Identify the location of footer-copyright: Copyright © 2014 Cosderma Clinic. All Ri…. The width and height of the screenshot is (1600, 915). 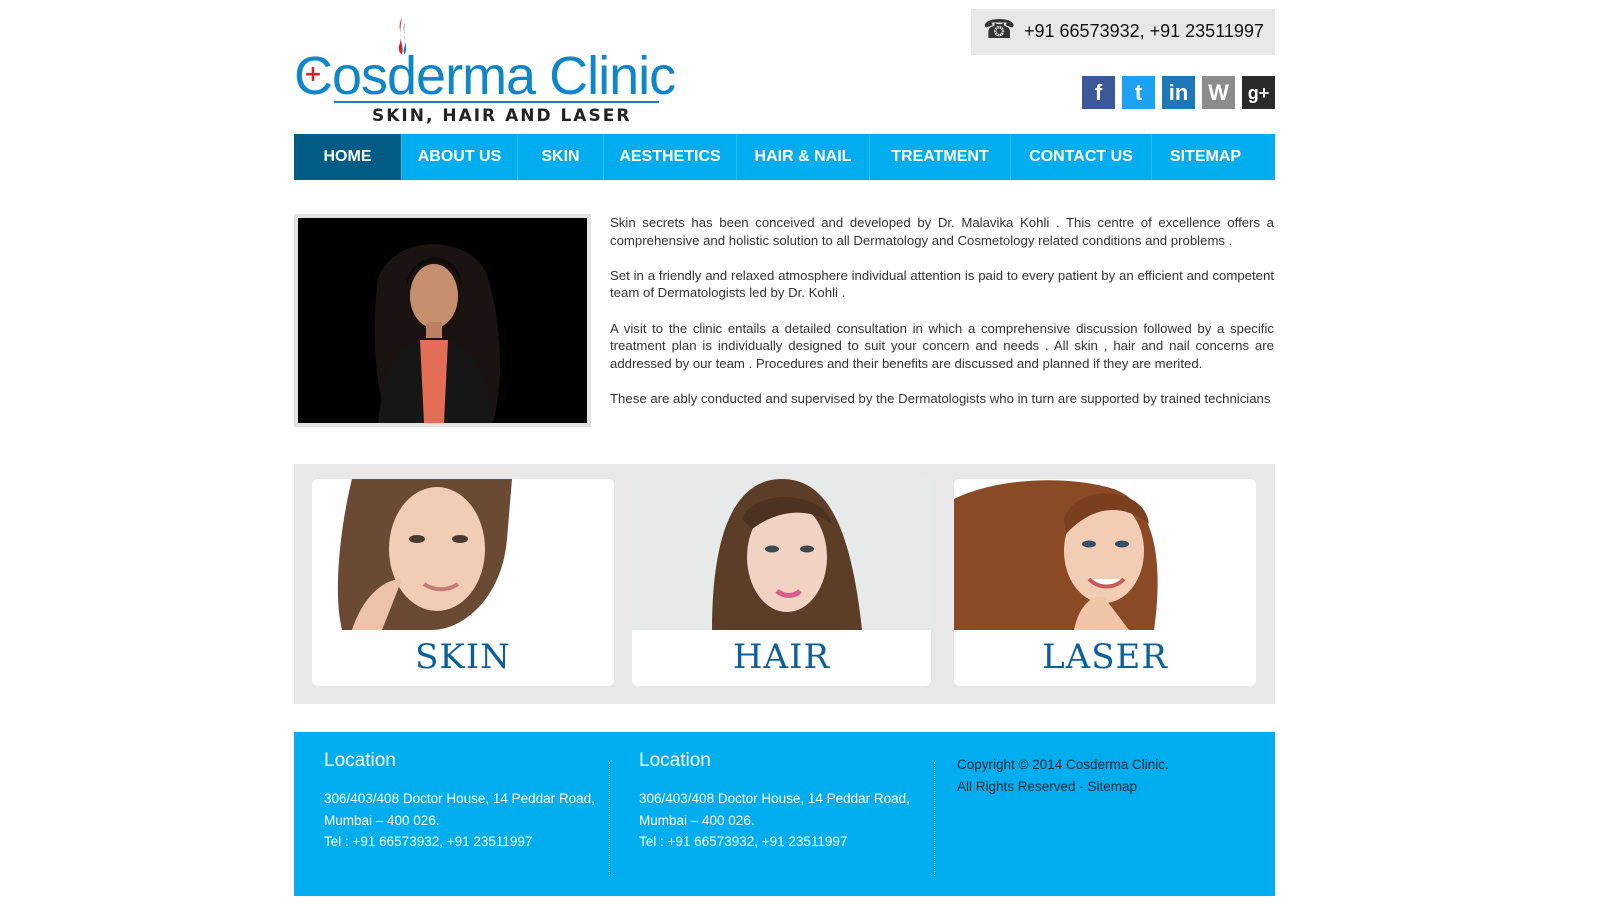
(1063, 775).